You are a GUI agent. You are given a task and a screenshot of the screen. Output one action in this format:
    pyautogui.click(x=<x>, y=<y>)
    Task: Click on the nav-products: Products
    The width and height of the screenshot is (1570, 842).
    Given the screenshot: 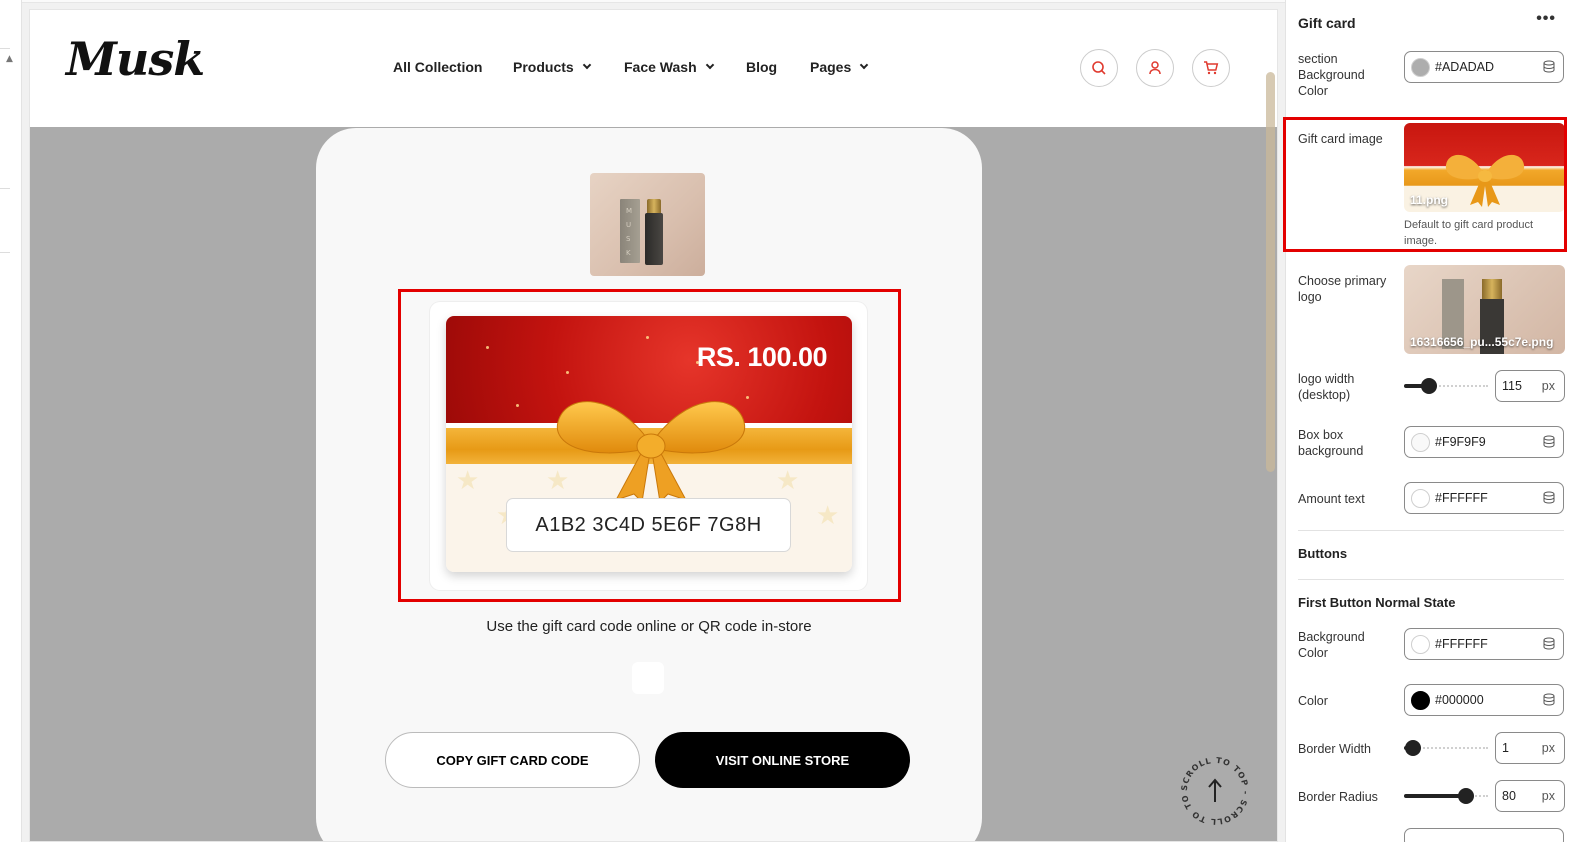 What is the action you would take?
    pyautogui.click(x=552, y=67)
    